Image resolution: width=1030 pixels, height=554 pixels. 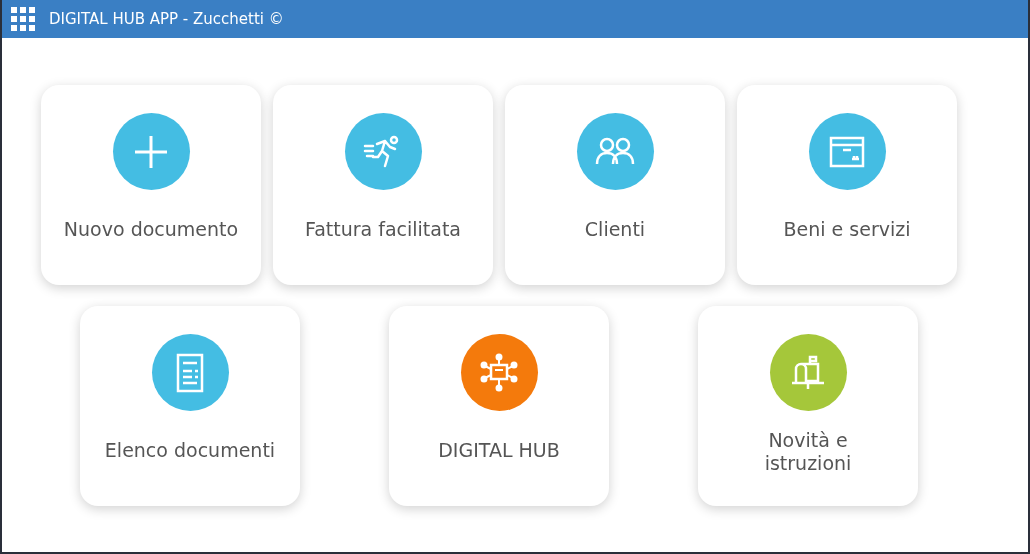 What do you see at coordinates (23, 19) in the screenshot?
I see `app-grid-icon` at bounding box center [23, 19].